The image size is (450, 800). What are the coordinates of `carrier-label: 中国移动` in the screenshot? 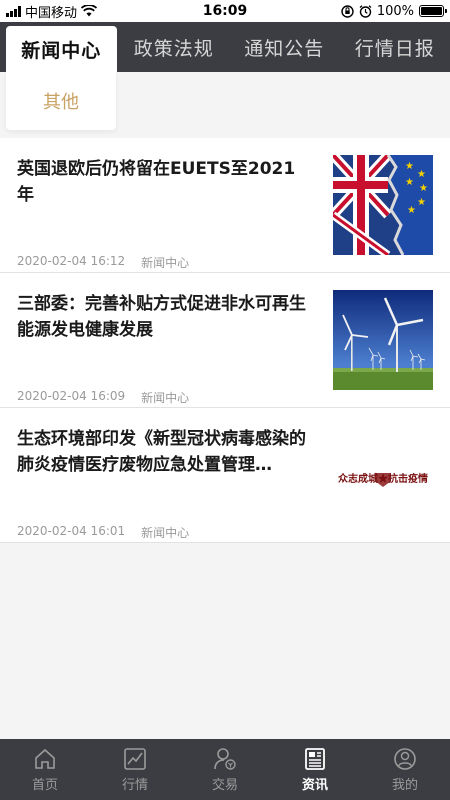 It's located at (51, 13).